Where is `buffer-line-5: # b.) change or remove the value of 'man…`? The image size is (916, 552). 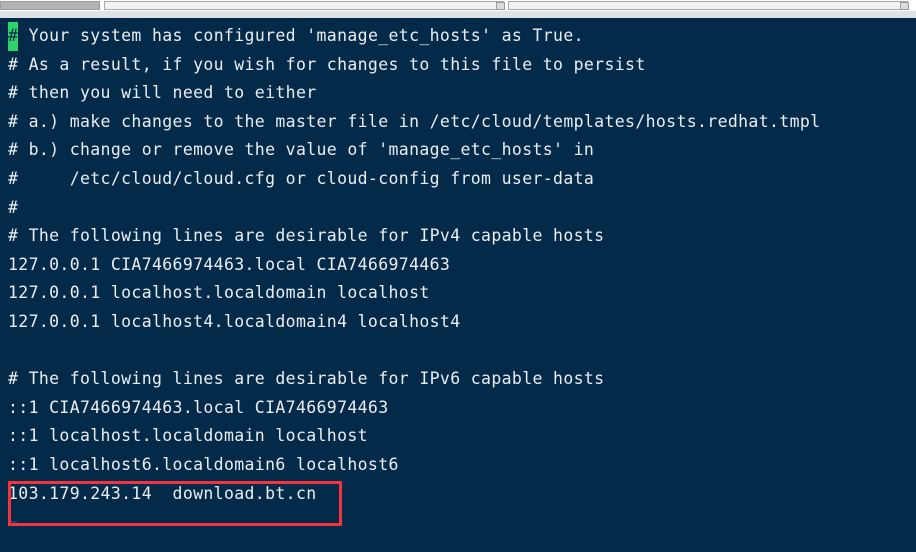 buffer-line-5: # b.) change or remove the value of 'man… is located at coordinates (462, 150).